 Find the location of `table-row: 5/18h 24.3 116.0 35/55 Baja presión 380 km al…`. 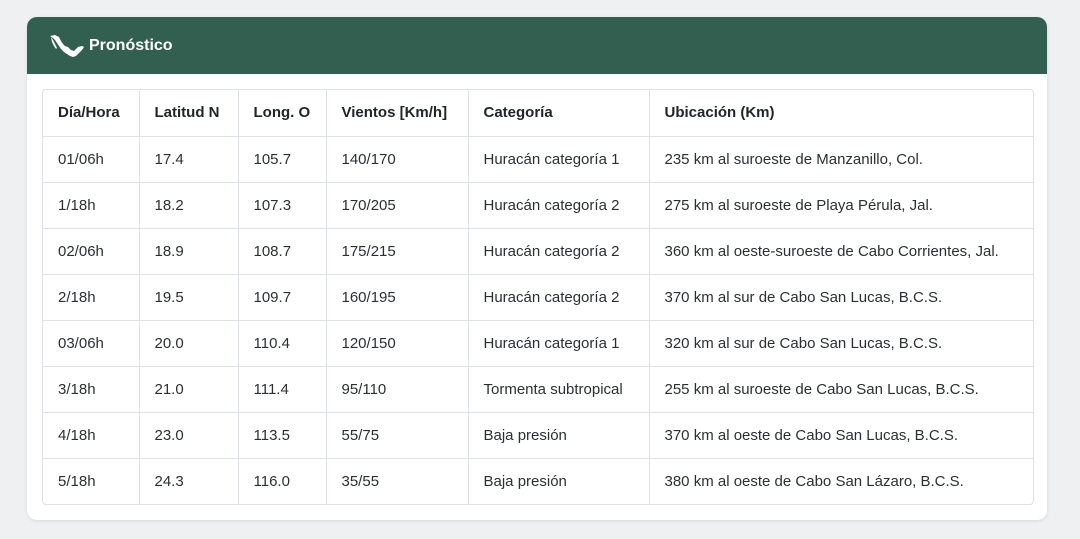

table-row: 5/18h 24.3 116.0 35/55 Baja presión 380 km al… is located at coordinates (538, 481).